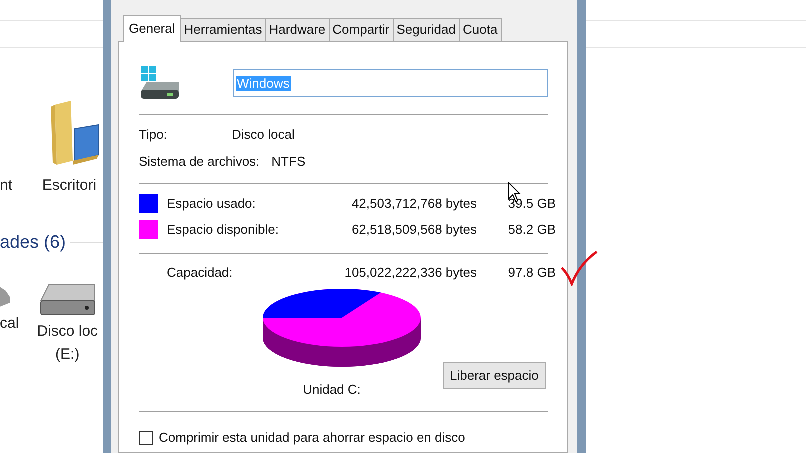  What do you see at coordinates (531, 272) in the screenshot?
I see `capacity-size: 97.8 GB` at bounding box center [531, 272].